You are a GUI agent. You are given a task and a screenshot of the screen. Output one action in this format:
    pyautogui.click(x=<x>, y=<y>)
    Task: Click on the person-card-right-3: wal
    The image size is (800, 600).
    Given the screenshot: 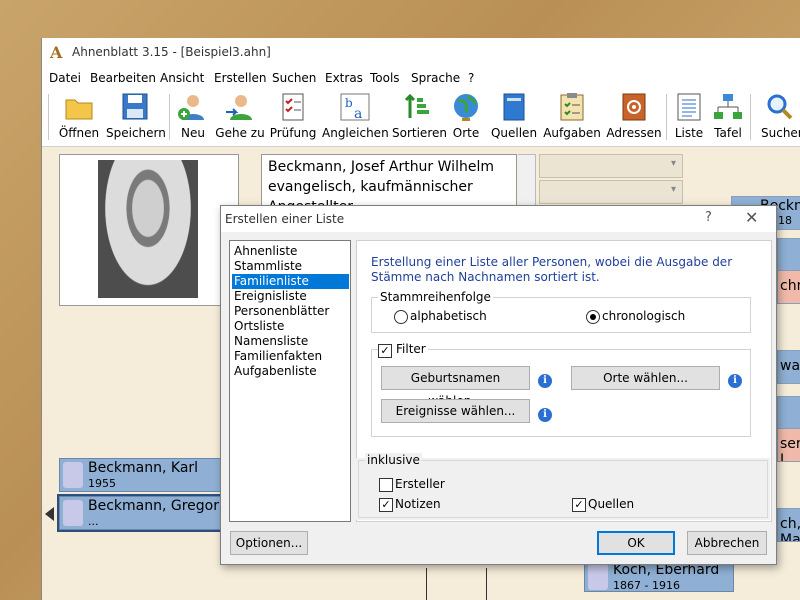 What is the action you would take?
    pyautogui.click(x=788, y=367)
    